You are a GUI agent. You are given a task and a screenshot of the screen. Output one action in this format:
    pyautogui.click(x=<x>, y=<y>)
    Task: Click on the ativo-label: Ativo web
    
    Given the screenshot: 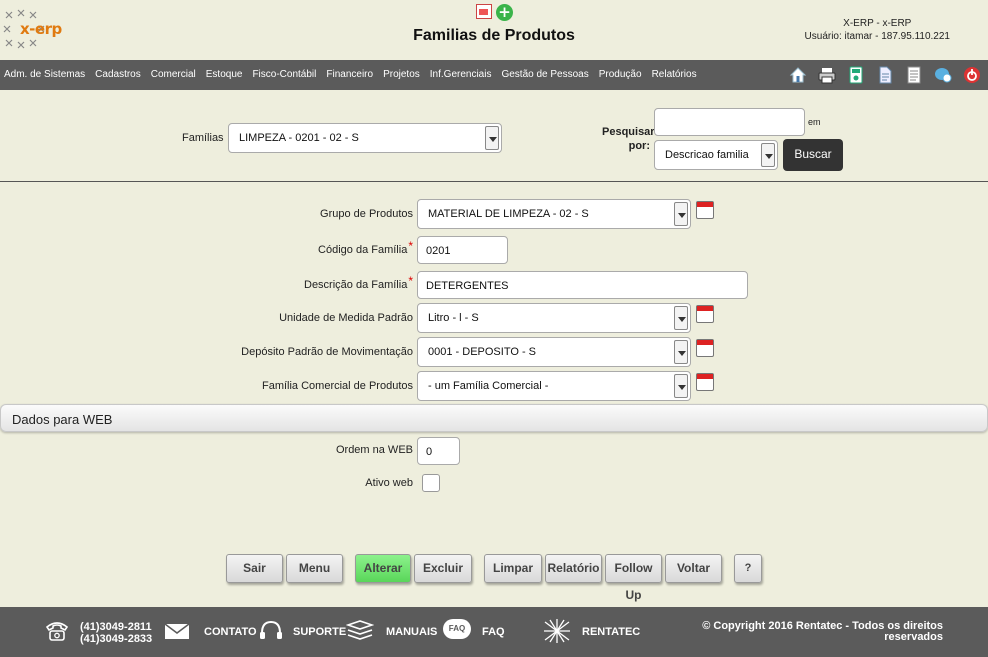 What is the action you would take?
    pyautogui.click(x=389, y=483)
    